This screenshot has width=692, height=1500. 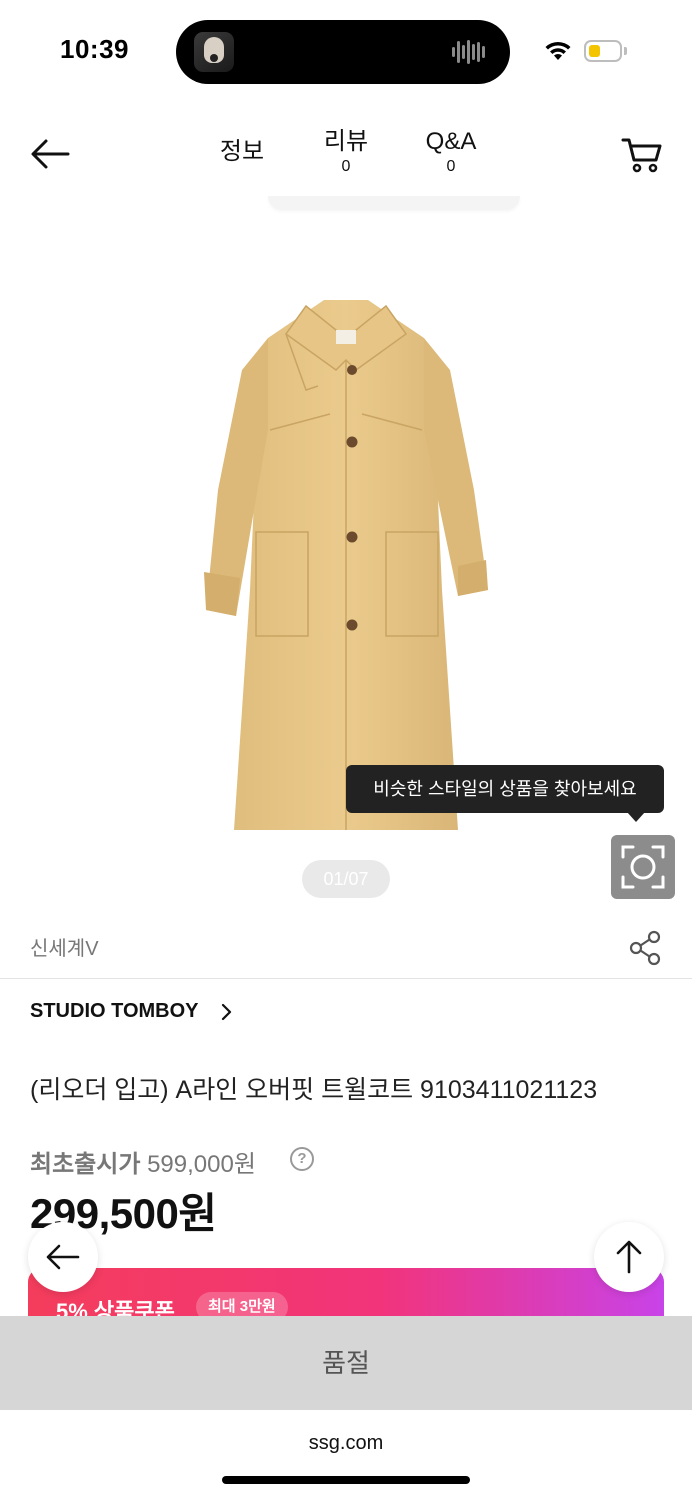 I want to click on chevron-right-icon, so click(x=227, y=1012).